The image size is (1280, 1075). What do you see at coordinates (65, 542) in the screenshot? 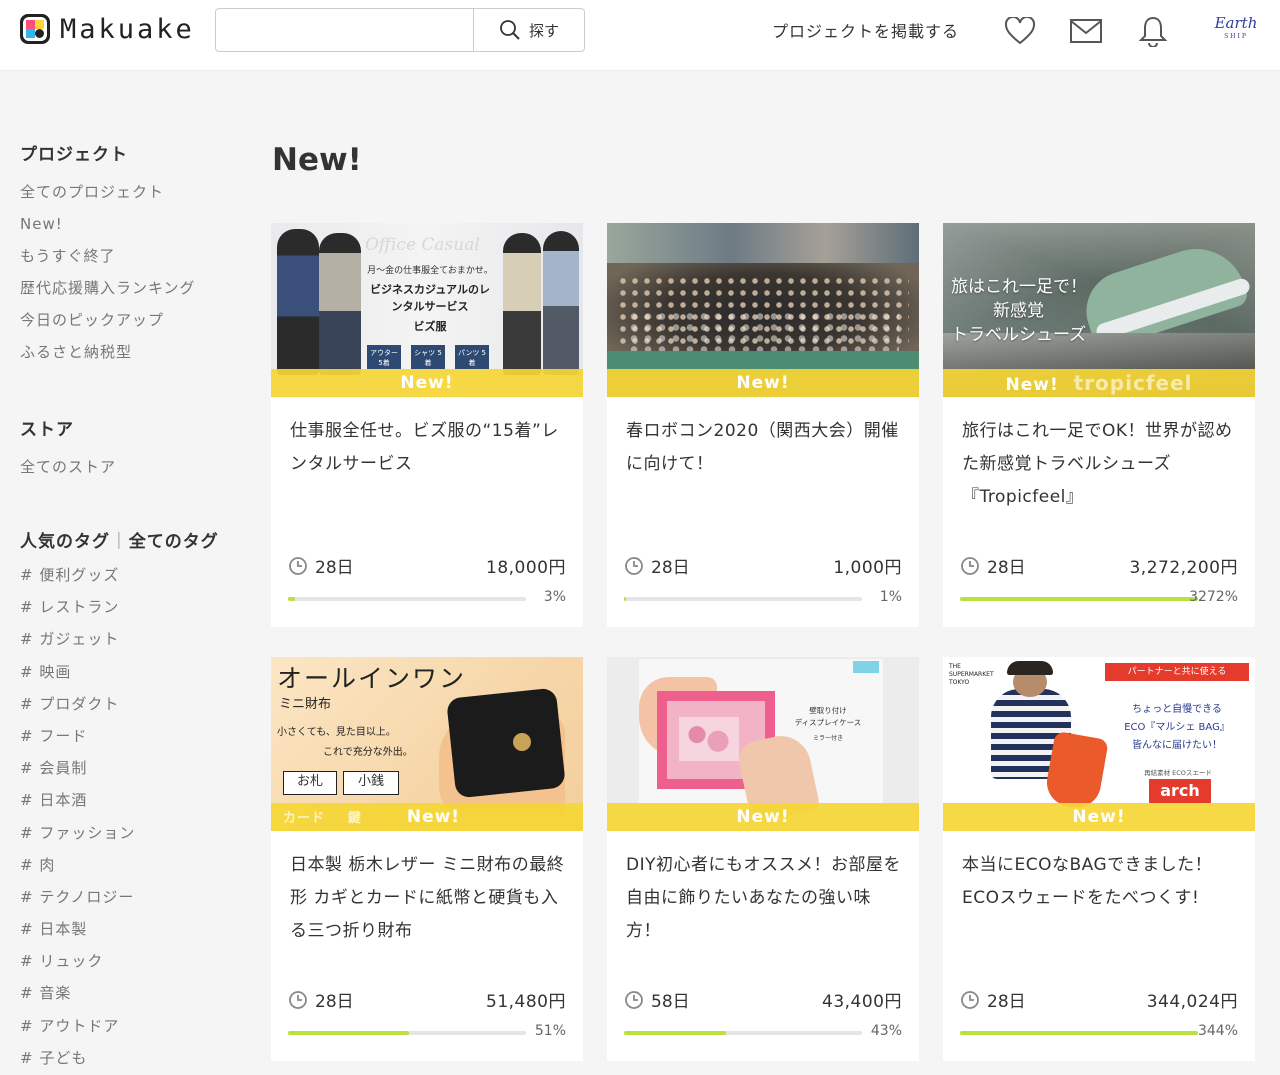
I see `popular-tags-label: 人気のタグ` at bounding box center [65, 542].